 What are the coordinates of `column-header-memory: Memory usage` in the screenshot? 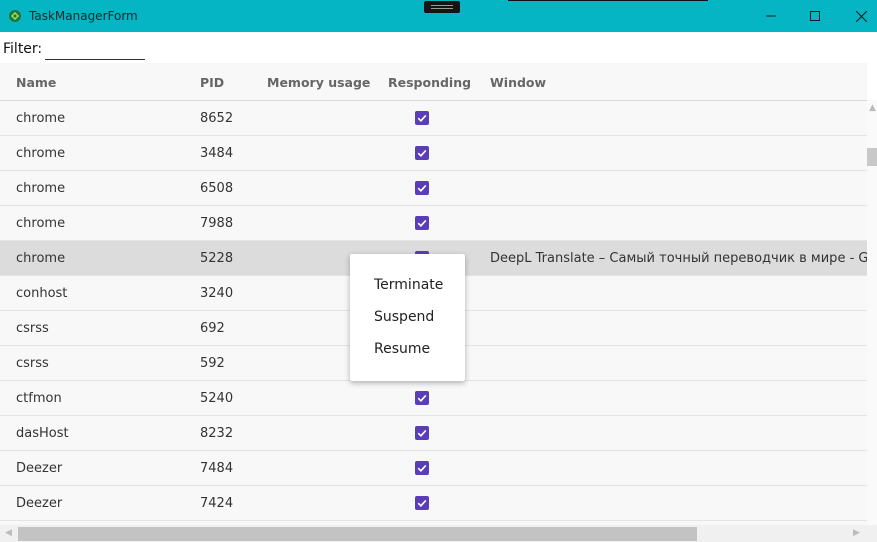 It's located at (318, 82).